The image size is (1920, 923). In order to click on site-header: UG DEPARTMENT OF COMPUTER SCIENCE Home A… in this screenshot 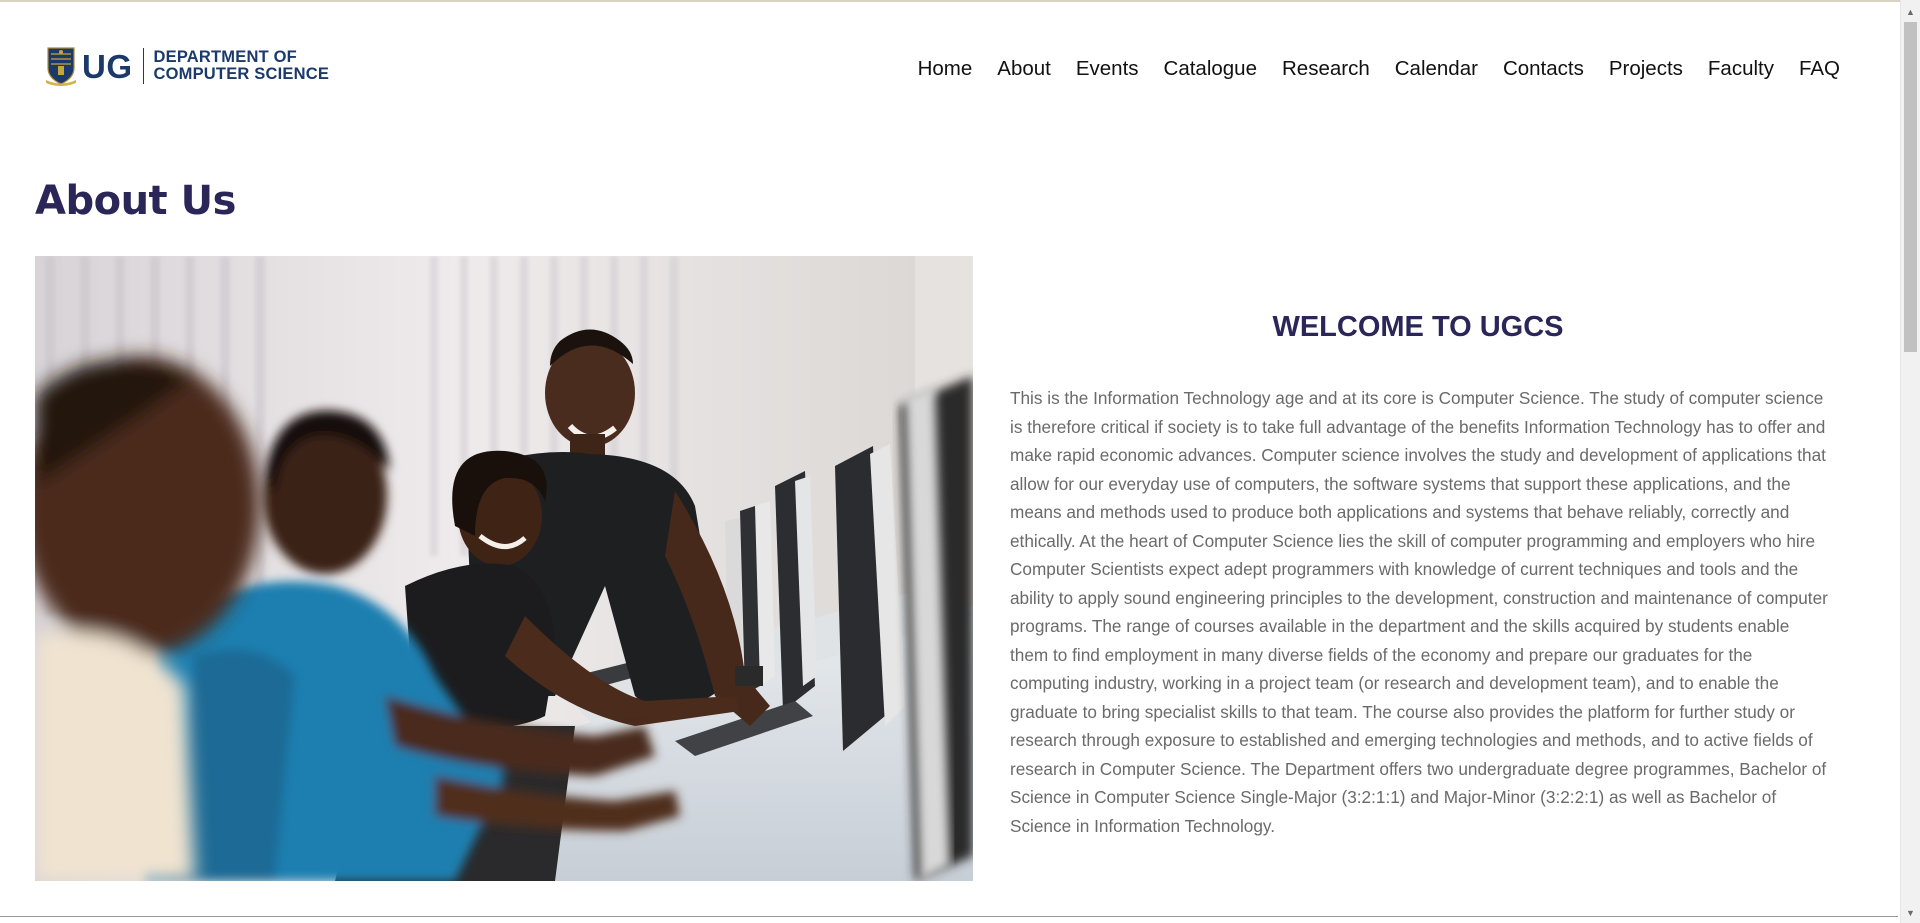, I will do `click(949, 67)`.